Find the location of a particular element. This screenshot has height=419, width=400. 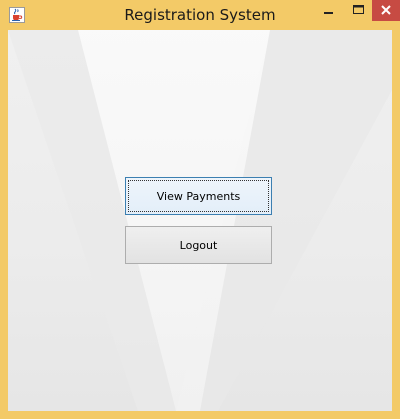

focus-ring is located at coordinates (198, 196).